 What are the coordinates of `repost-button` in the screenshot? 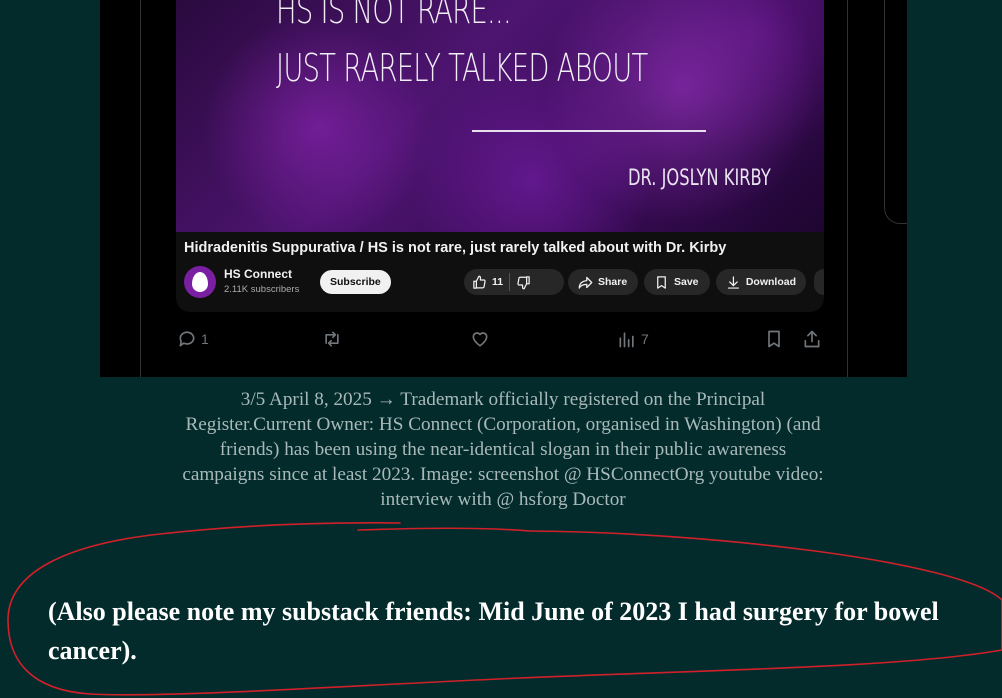 It's located at (332, 339).